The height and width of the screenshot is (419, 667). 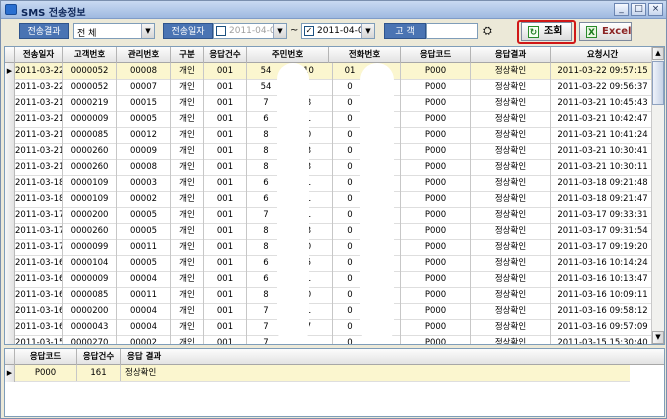 I want to click on date-from-picker: 2011-04-06 ▼, so click(x=250, y=31).